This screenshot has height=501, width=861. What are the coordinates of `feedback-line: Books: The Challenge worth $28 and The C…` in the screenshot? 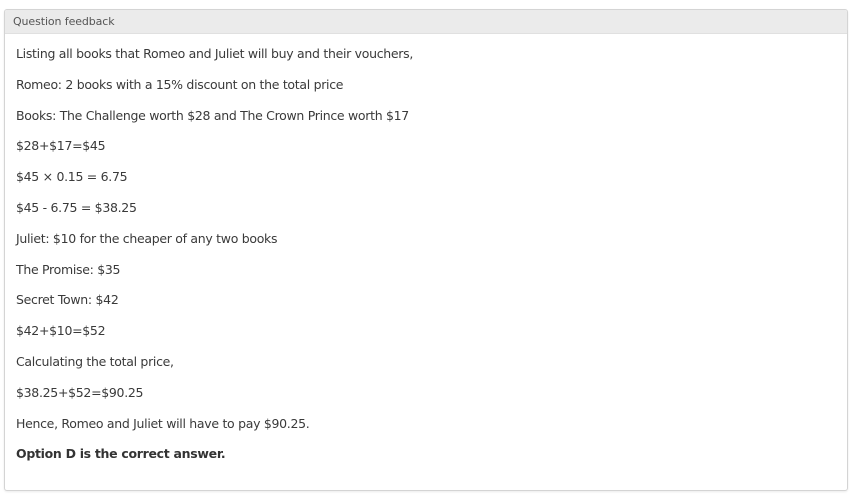 It's located at (212, 115).